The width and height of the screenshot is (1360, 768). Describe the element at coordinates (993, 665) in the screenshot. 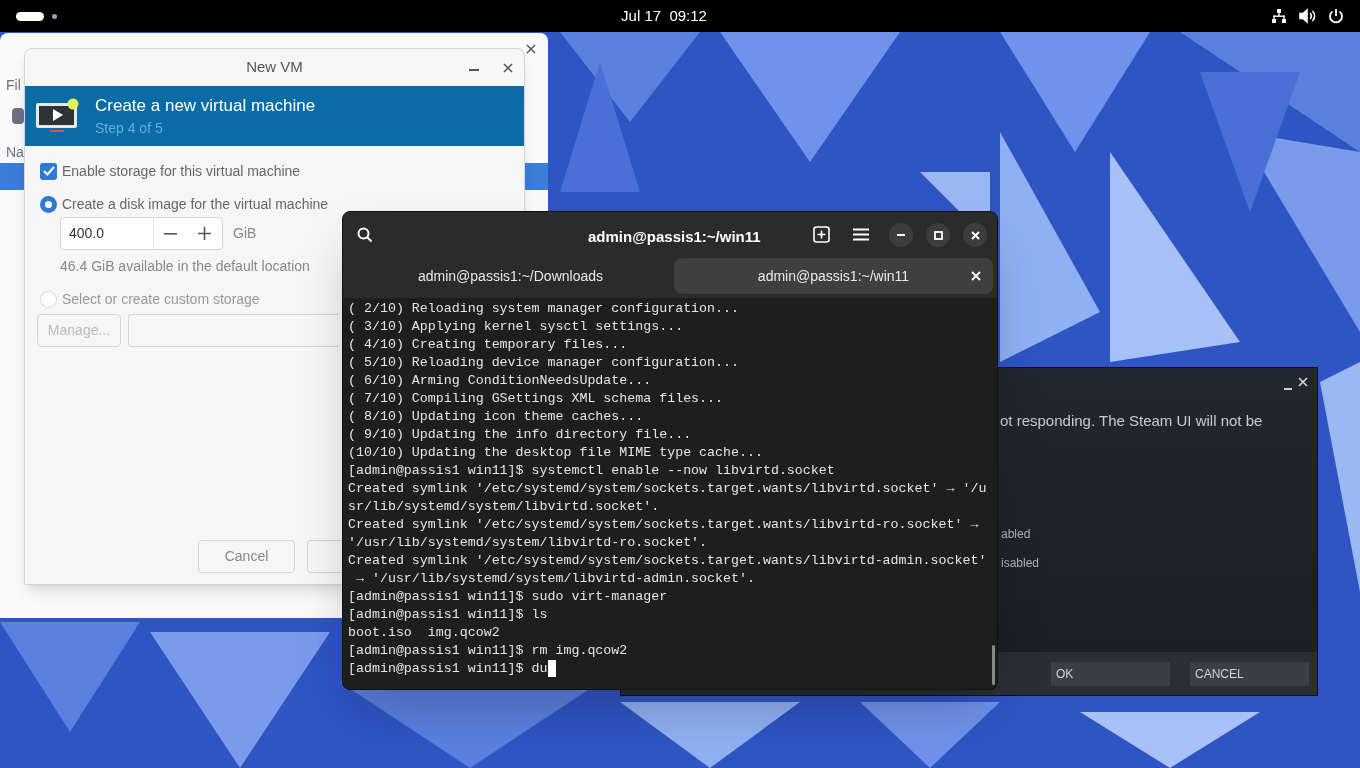

I see `scrollbar` at that location.